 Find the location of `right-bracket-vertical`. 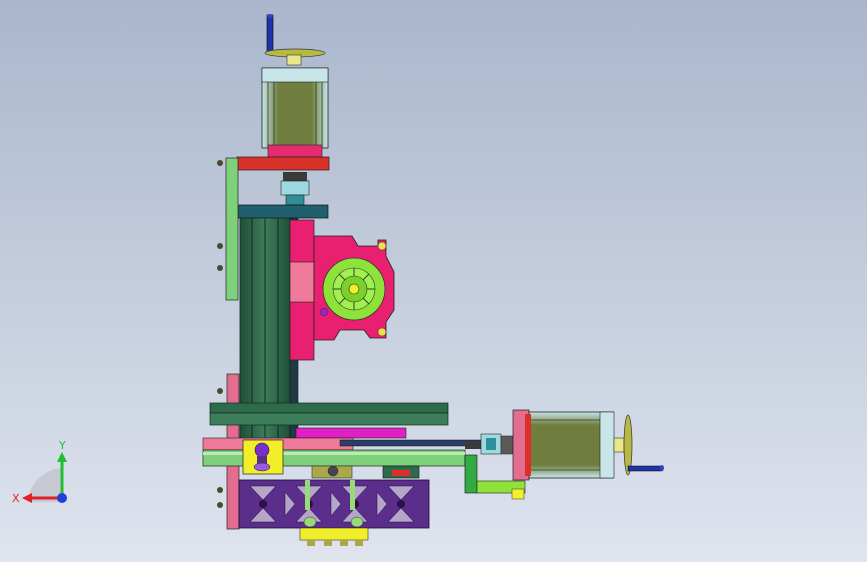

right-bracket-vertical is located at coordinates (471, 474).